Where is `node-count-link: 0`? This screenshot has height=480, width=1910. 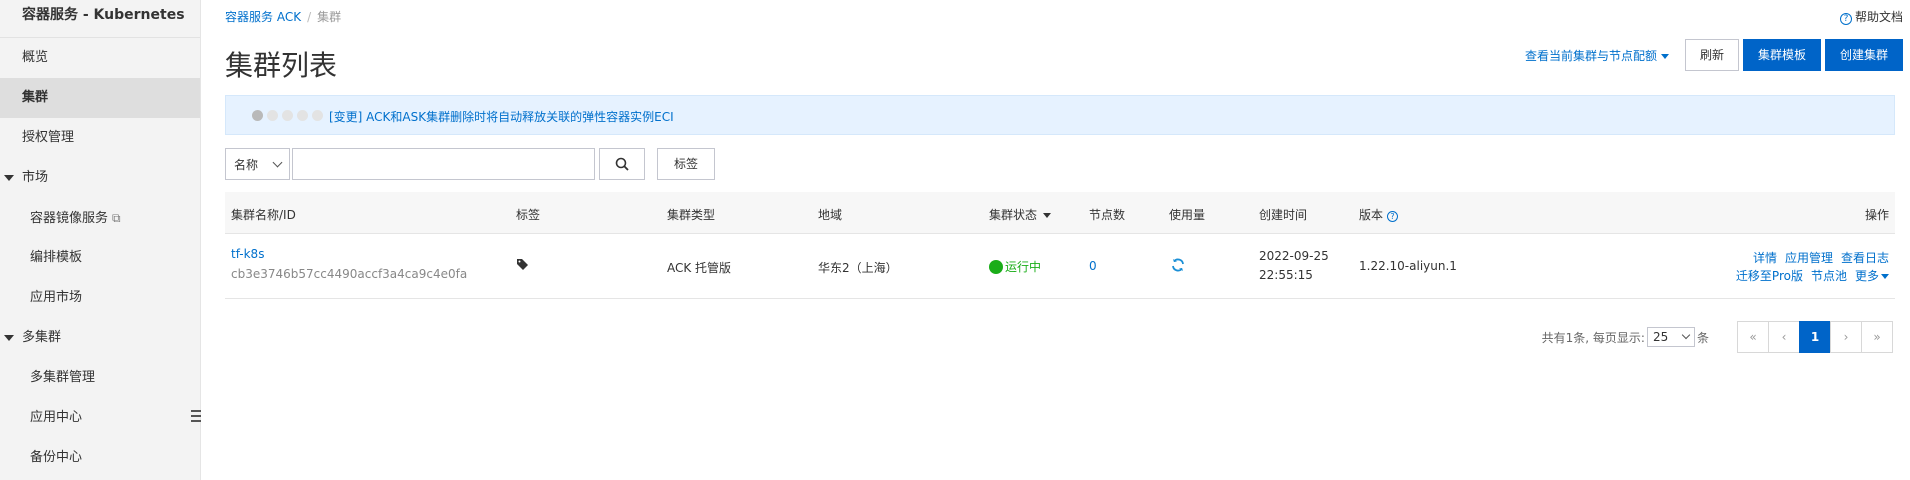
node-count-link: 0 is located at coordinates (1093, 266).